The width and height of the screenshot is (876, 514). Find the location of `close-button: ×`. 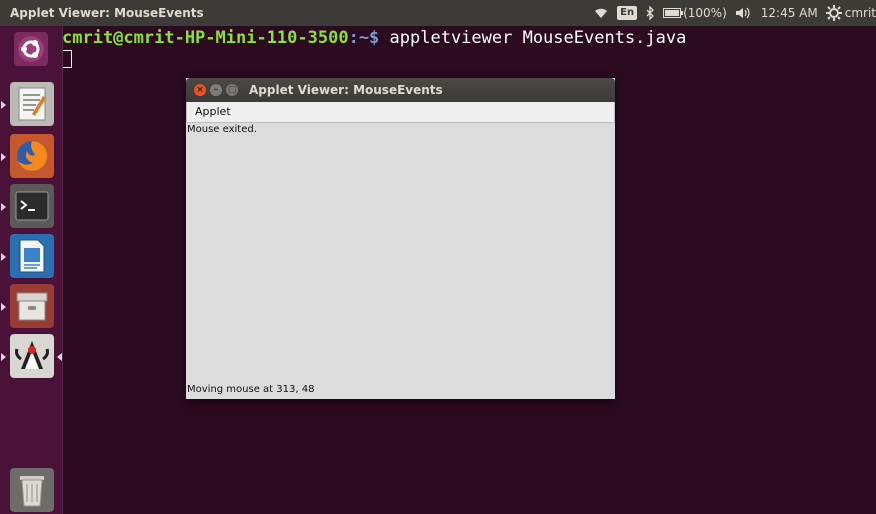

close-button: × is located at coordinates (200, 90).